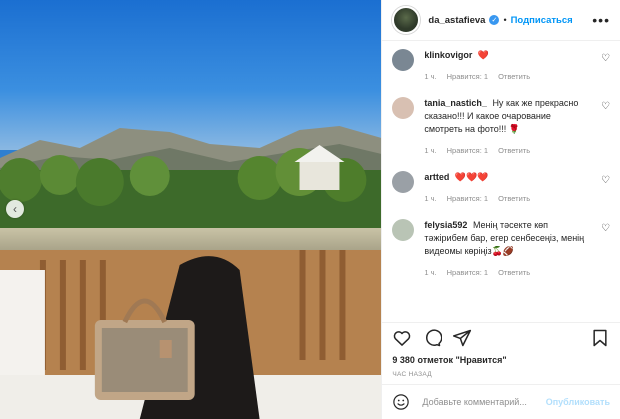 The width and height of the screenshot is (620, 419). Describe the element at coordinates (448, 55) in the screenshot. I see `commenter-username: klinkovigor` at that location.